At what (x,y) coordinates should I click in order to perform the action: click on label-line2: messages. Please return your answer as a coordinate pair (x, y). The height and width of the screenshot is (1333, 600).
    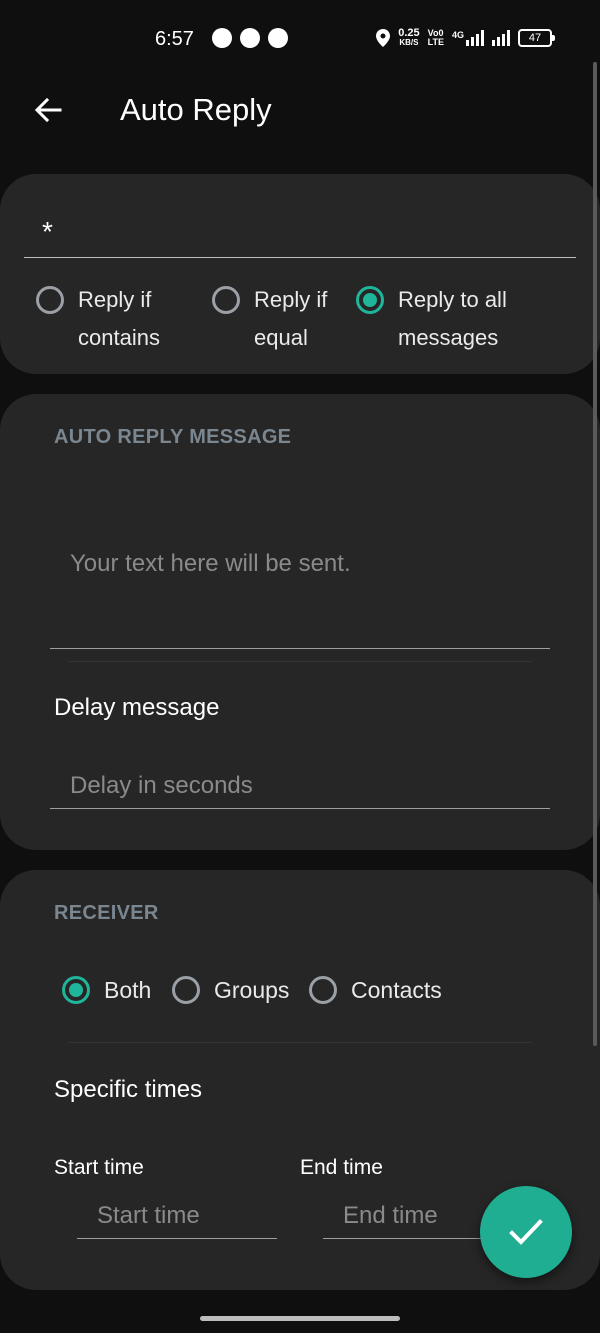
    Looking at the image, I should click on (448, 337).